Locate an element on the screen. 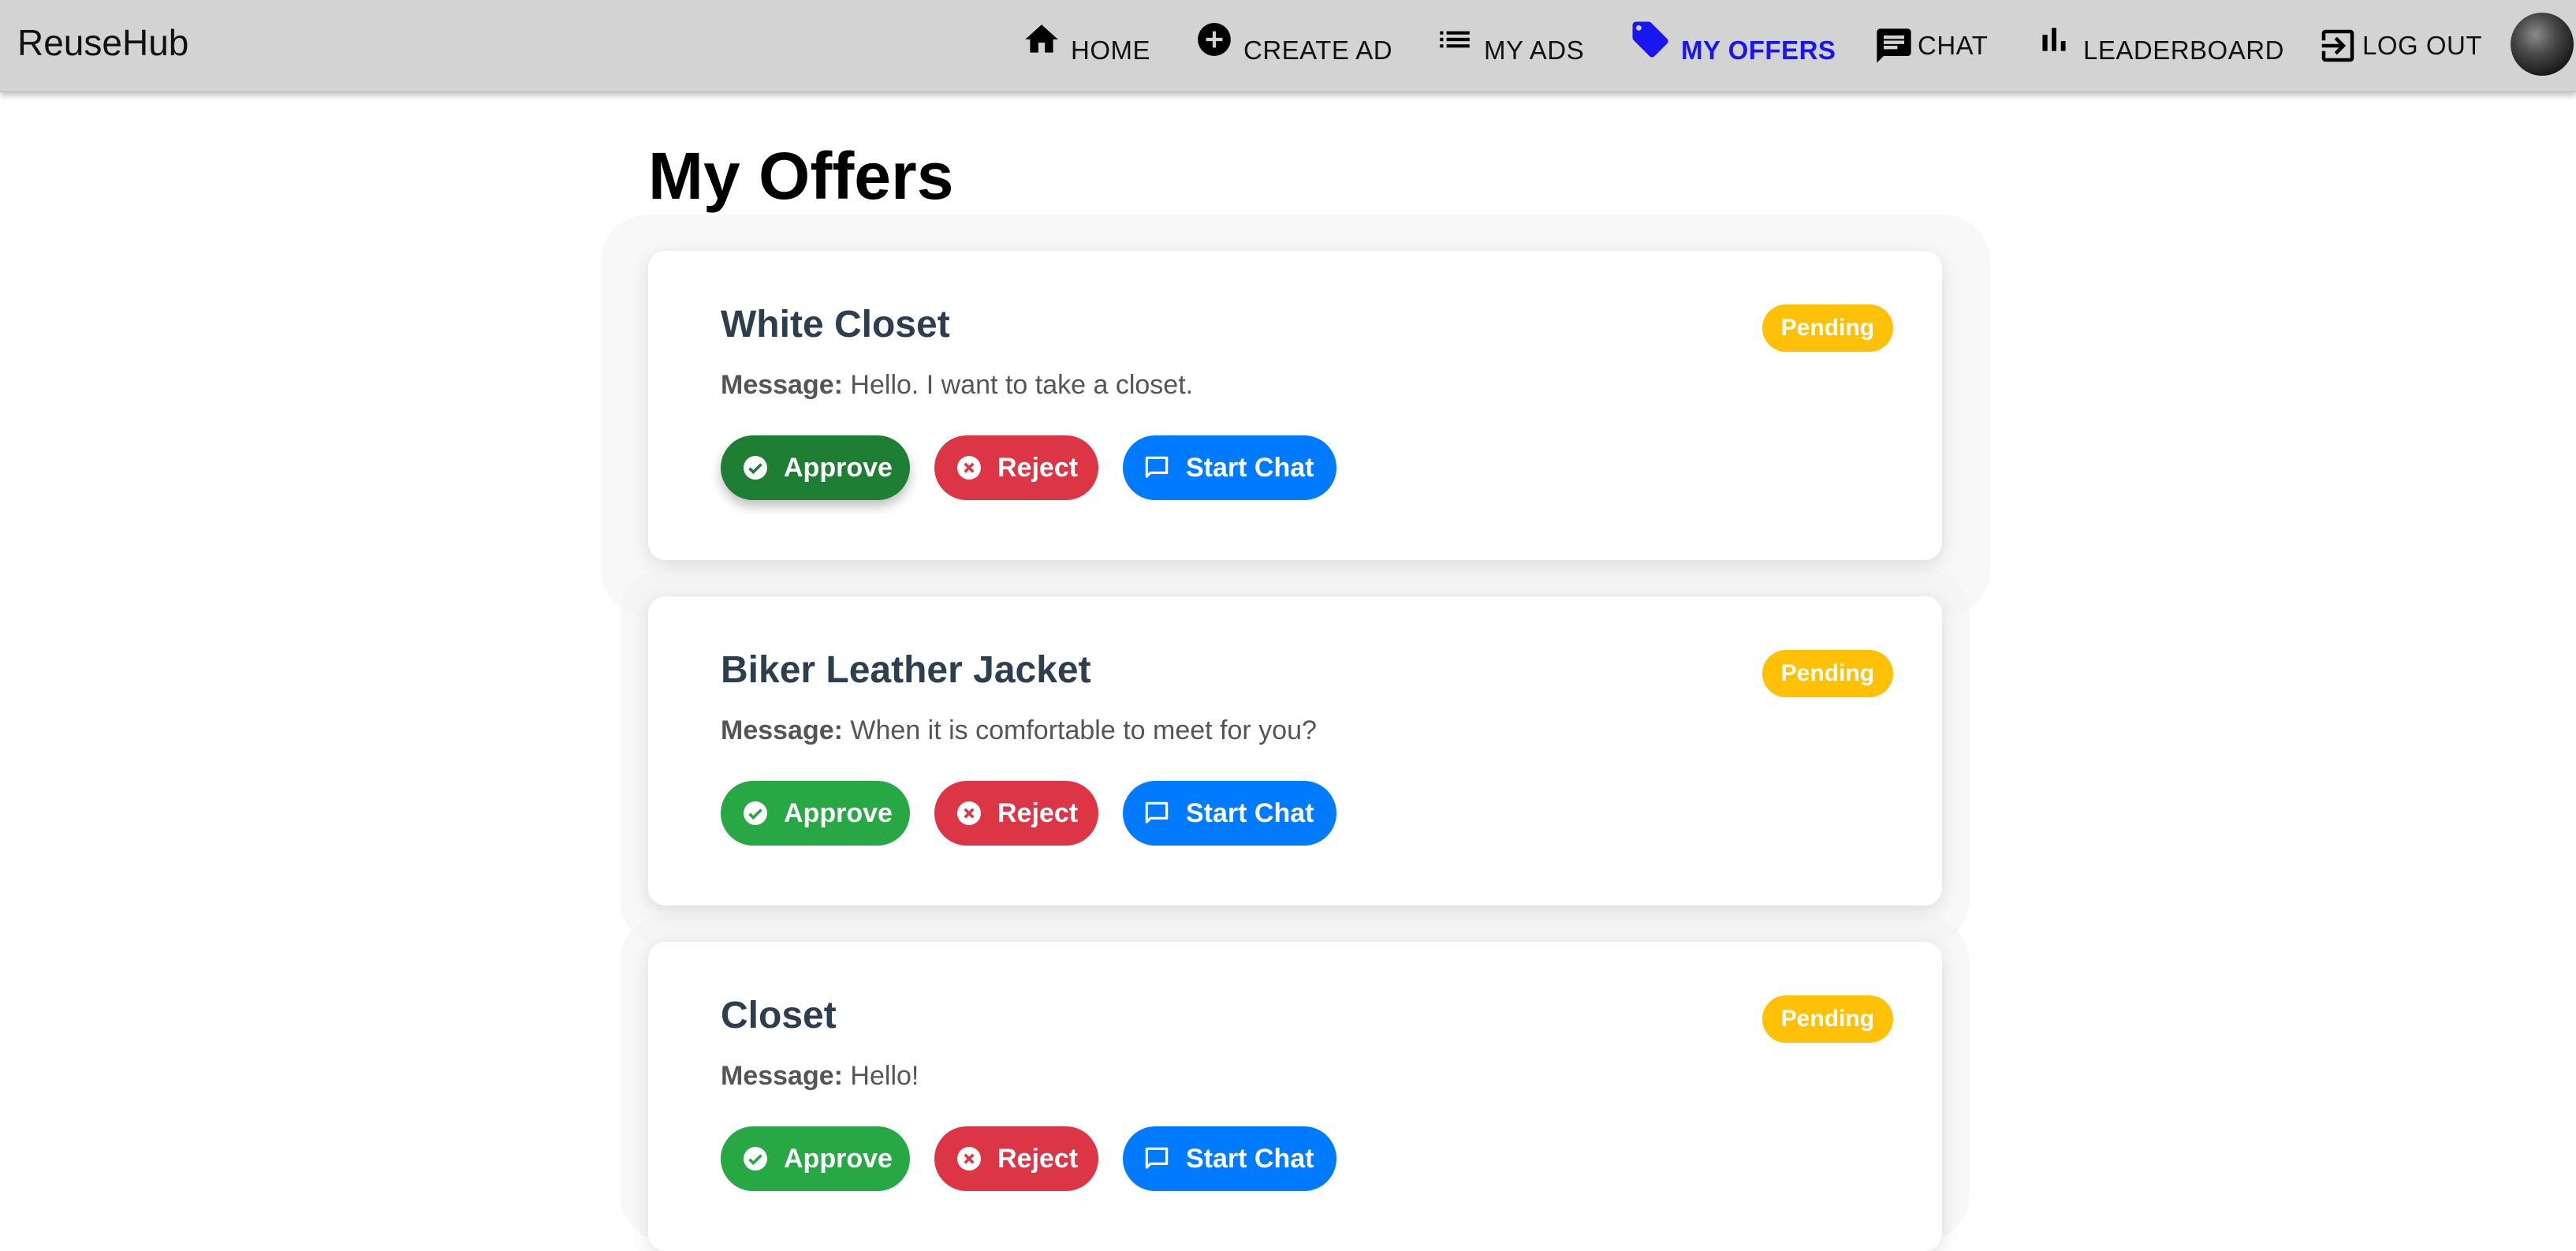 This screenshot has height=1251, width=2576. nav-leaderboard: LEADERBOARD is located at coordinates (2159, 45).